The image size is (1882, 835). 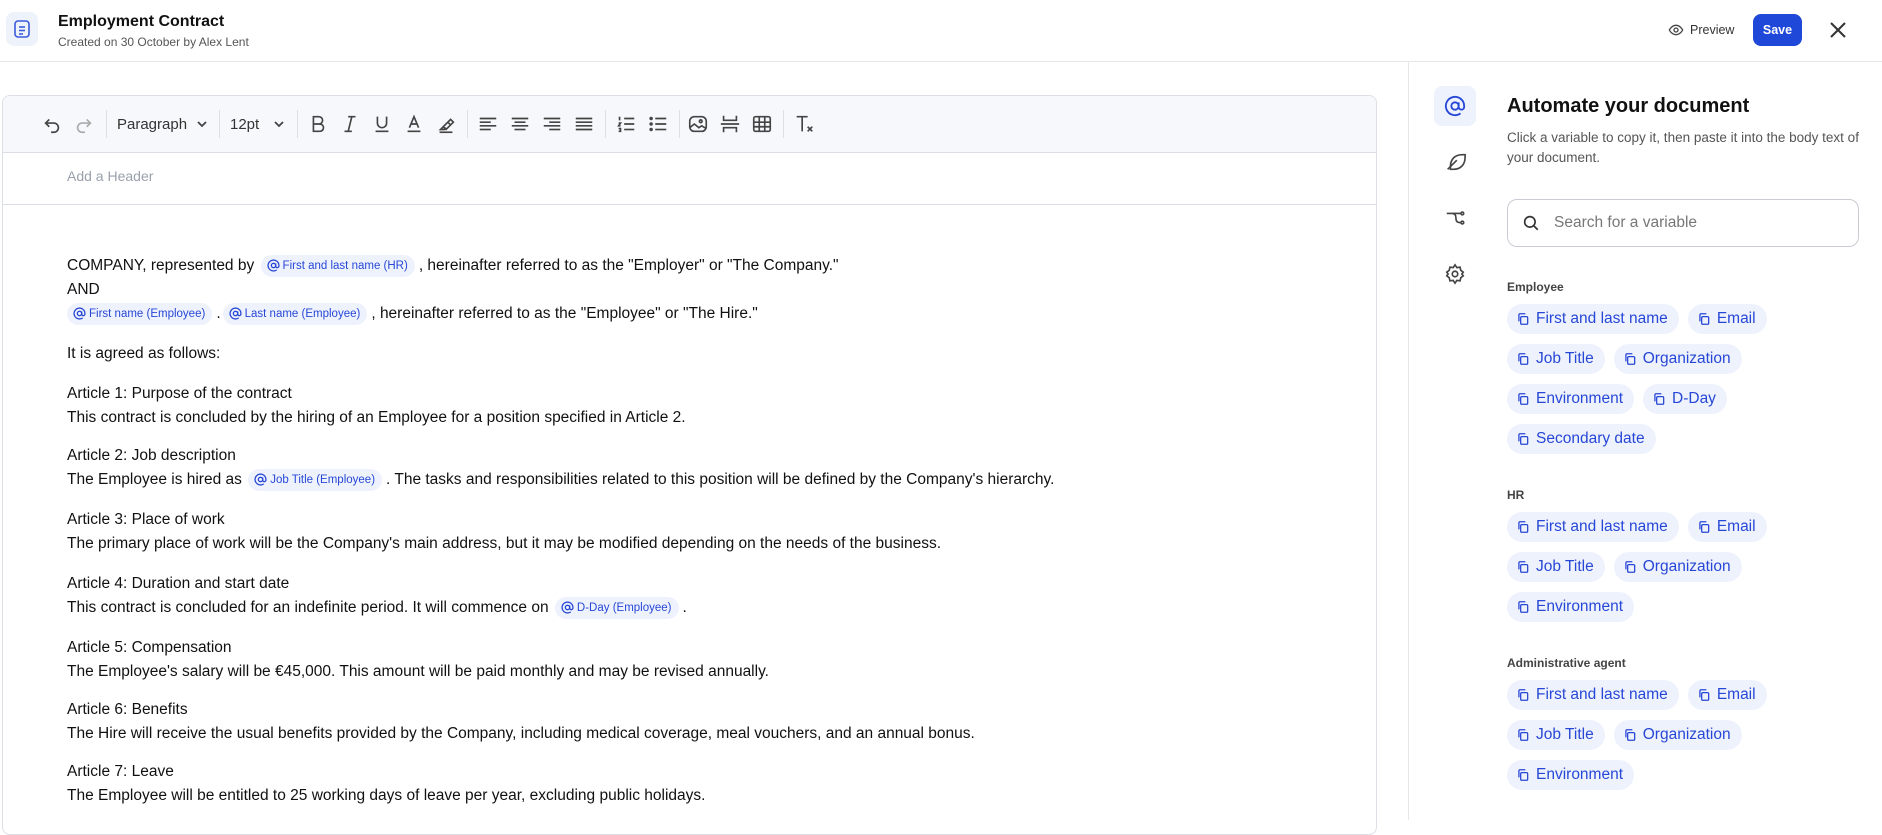 What do you see at coordinates (154, 479) in the screenshot?
I see `body-text: The Employee is hired as` at bounding box center [154, 479].